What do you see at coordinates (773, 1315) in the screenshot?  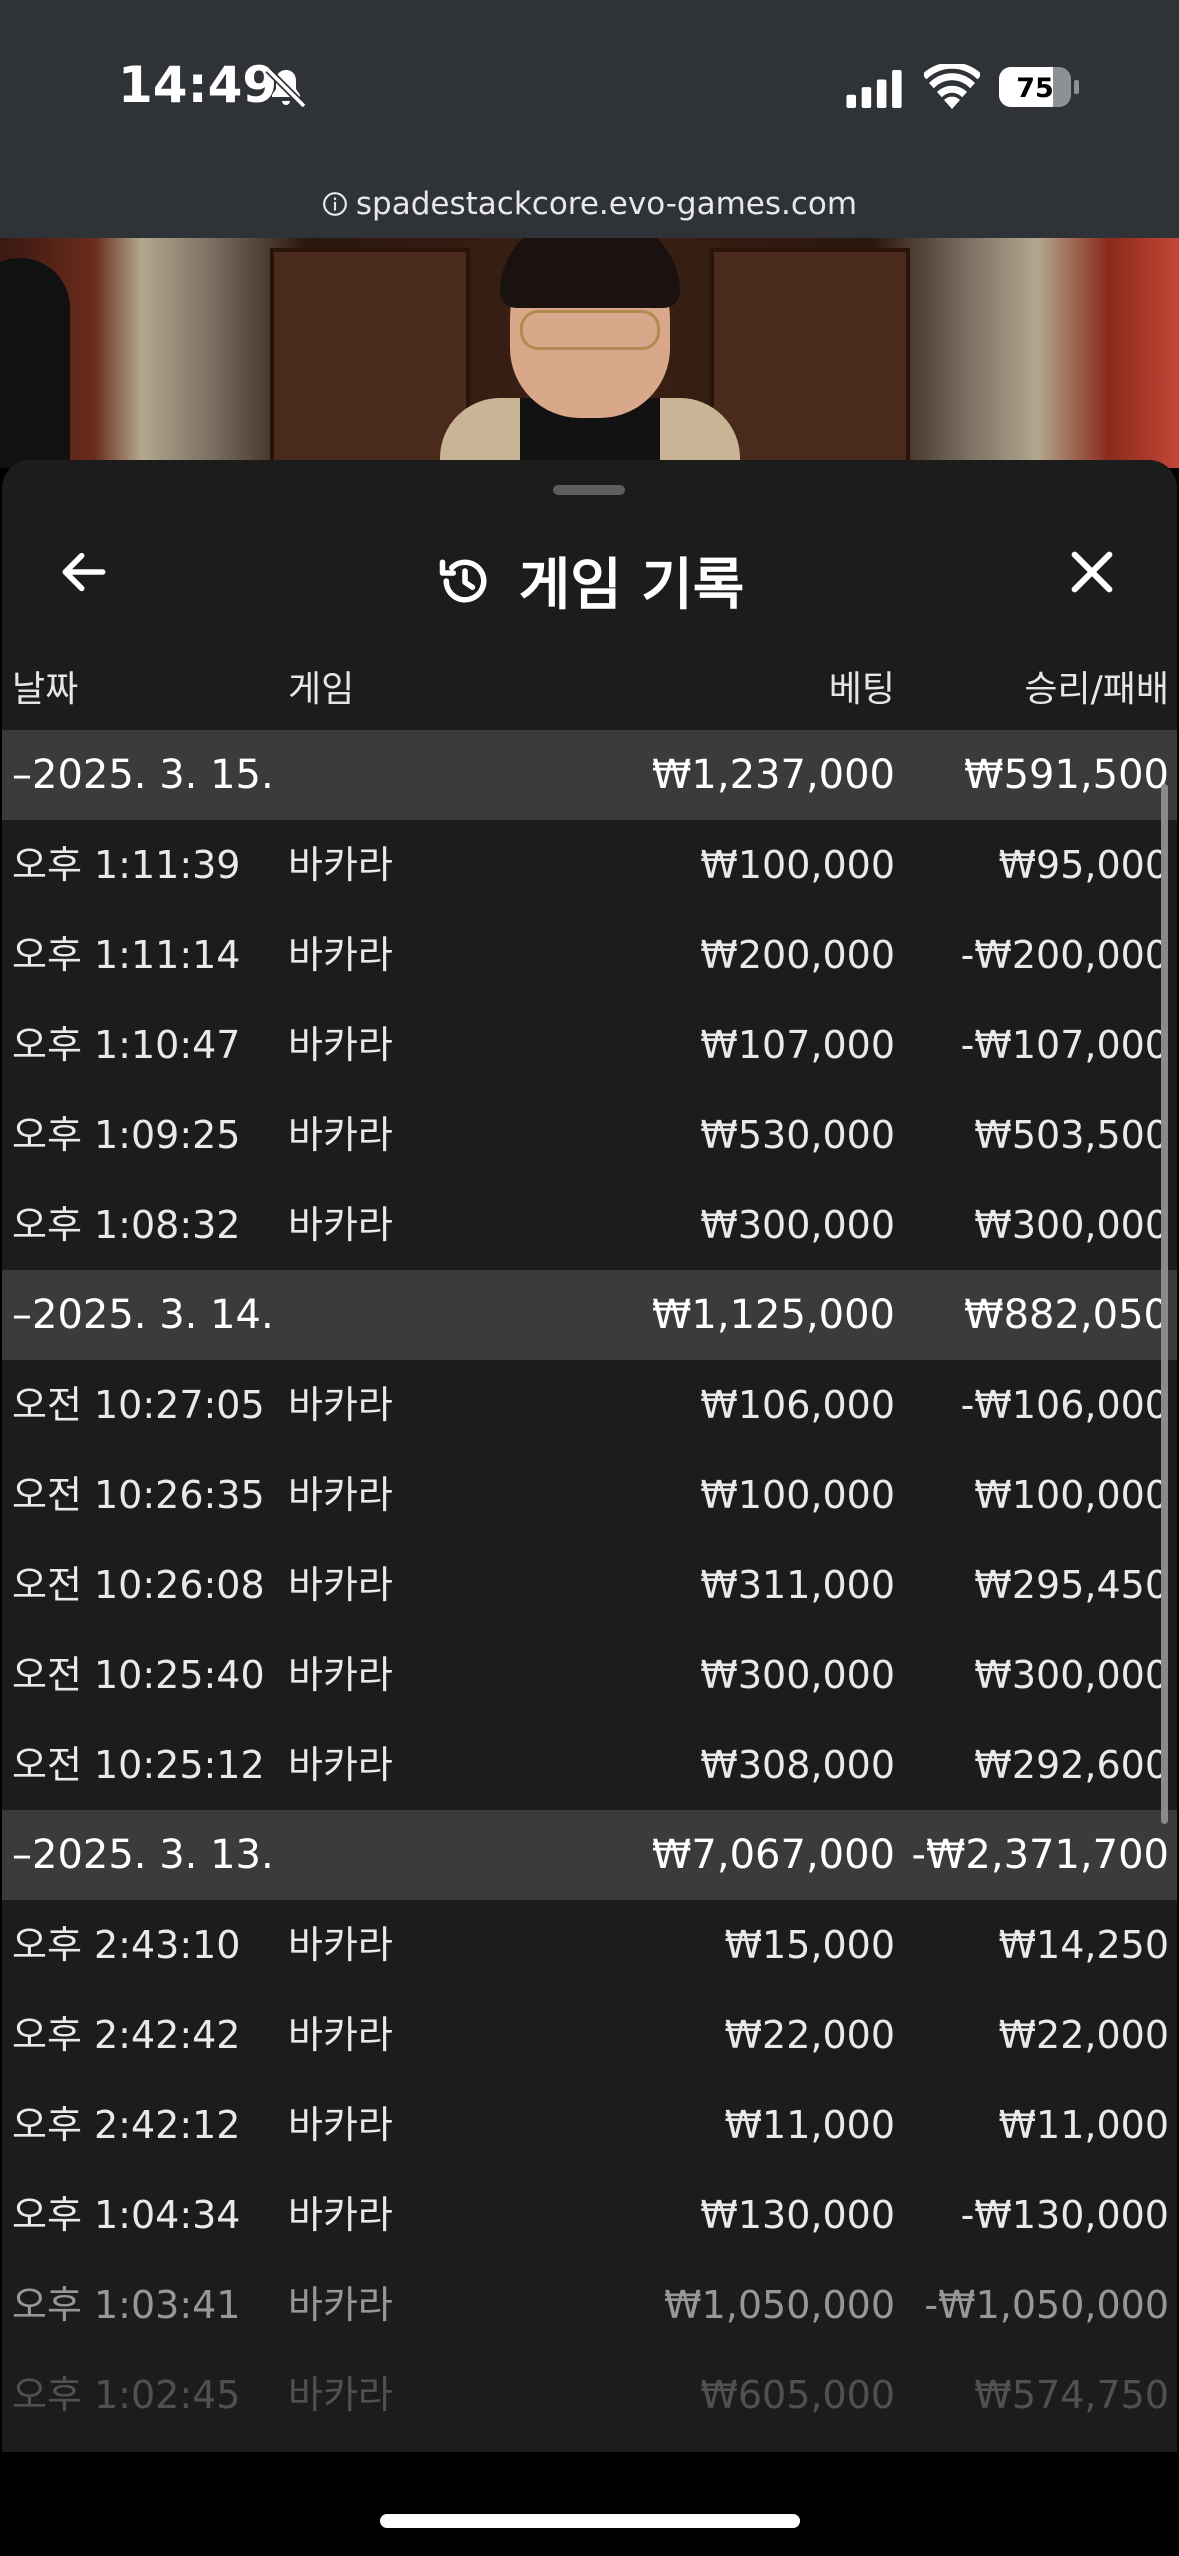 I see `group-bet-total: ₩1,125,000` at bounding box center [773, 1315].